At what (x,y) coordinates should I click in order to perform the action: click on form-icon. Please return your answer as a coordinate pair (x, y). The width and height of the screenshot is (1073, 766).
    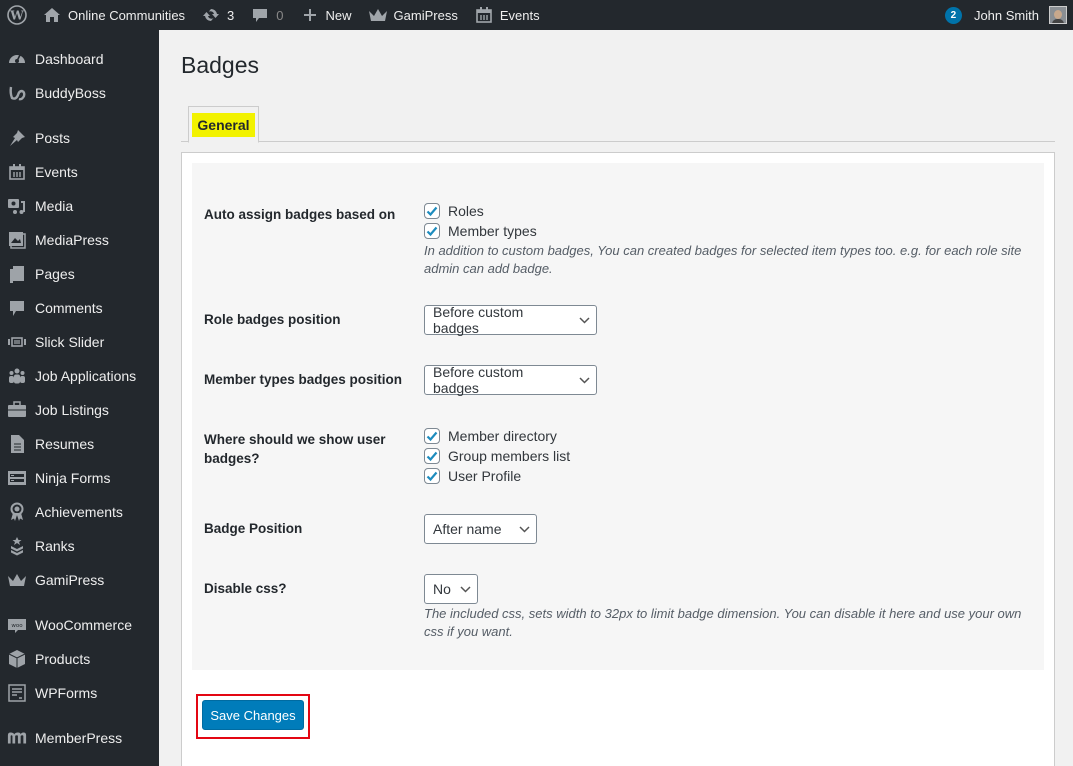
    Looking at the image, I should click on (17, 478).